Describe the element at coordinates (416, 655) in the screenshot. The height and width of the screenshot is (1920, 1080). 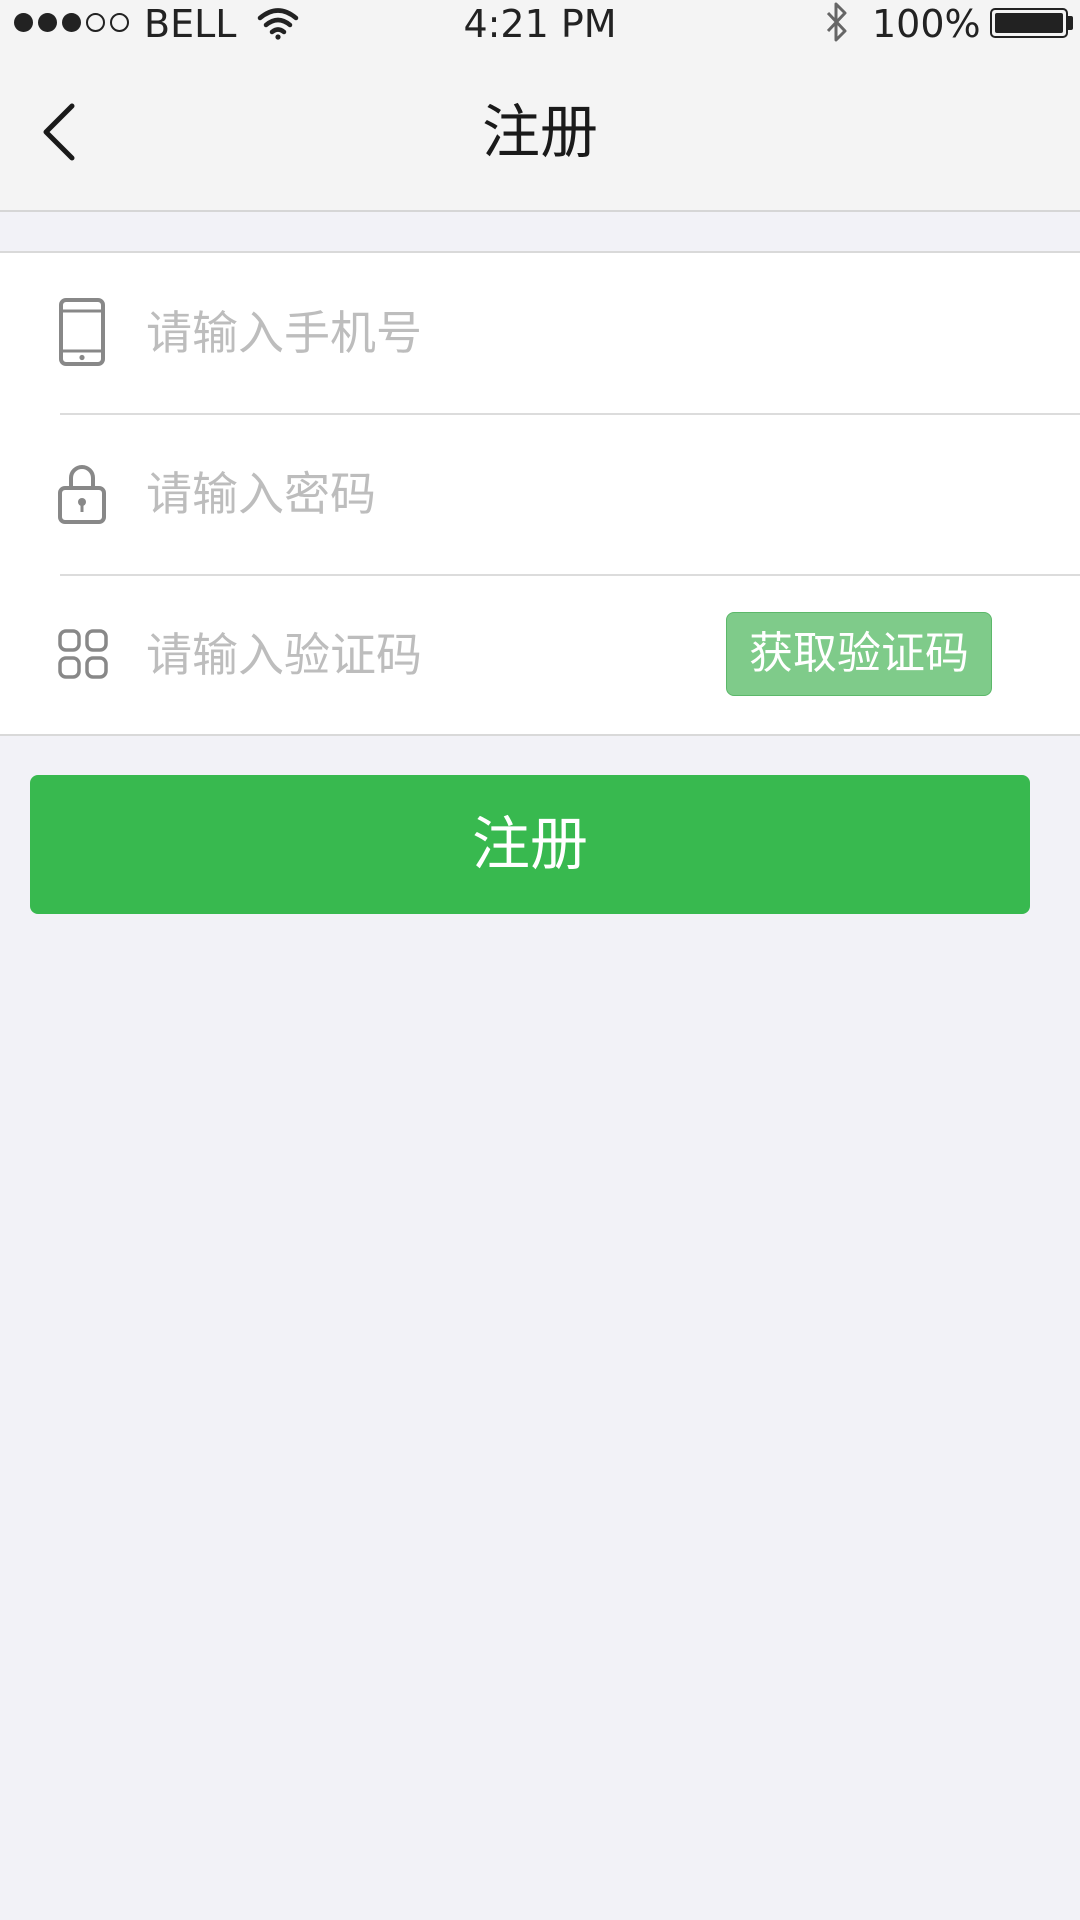
I see `verification-code-input` at that location.